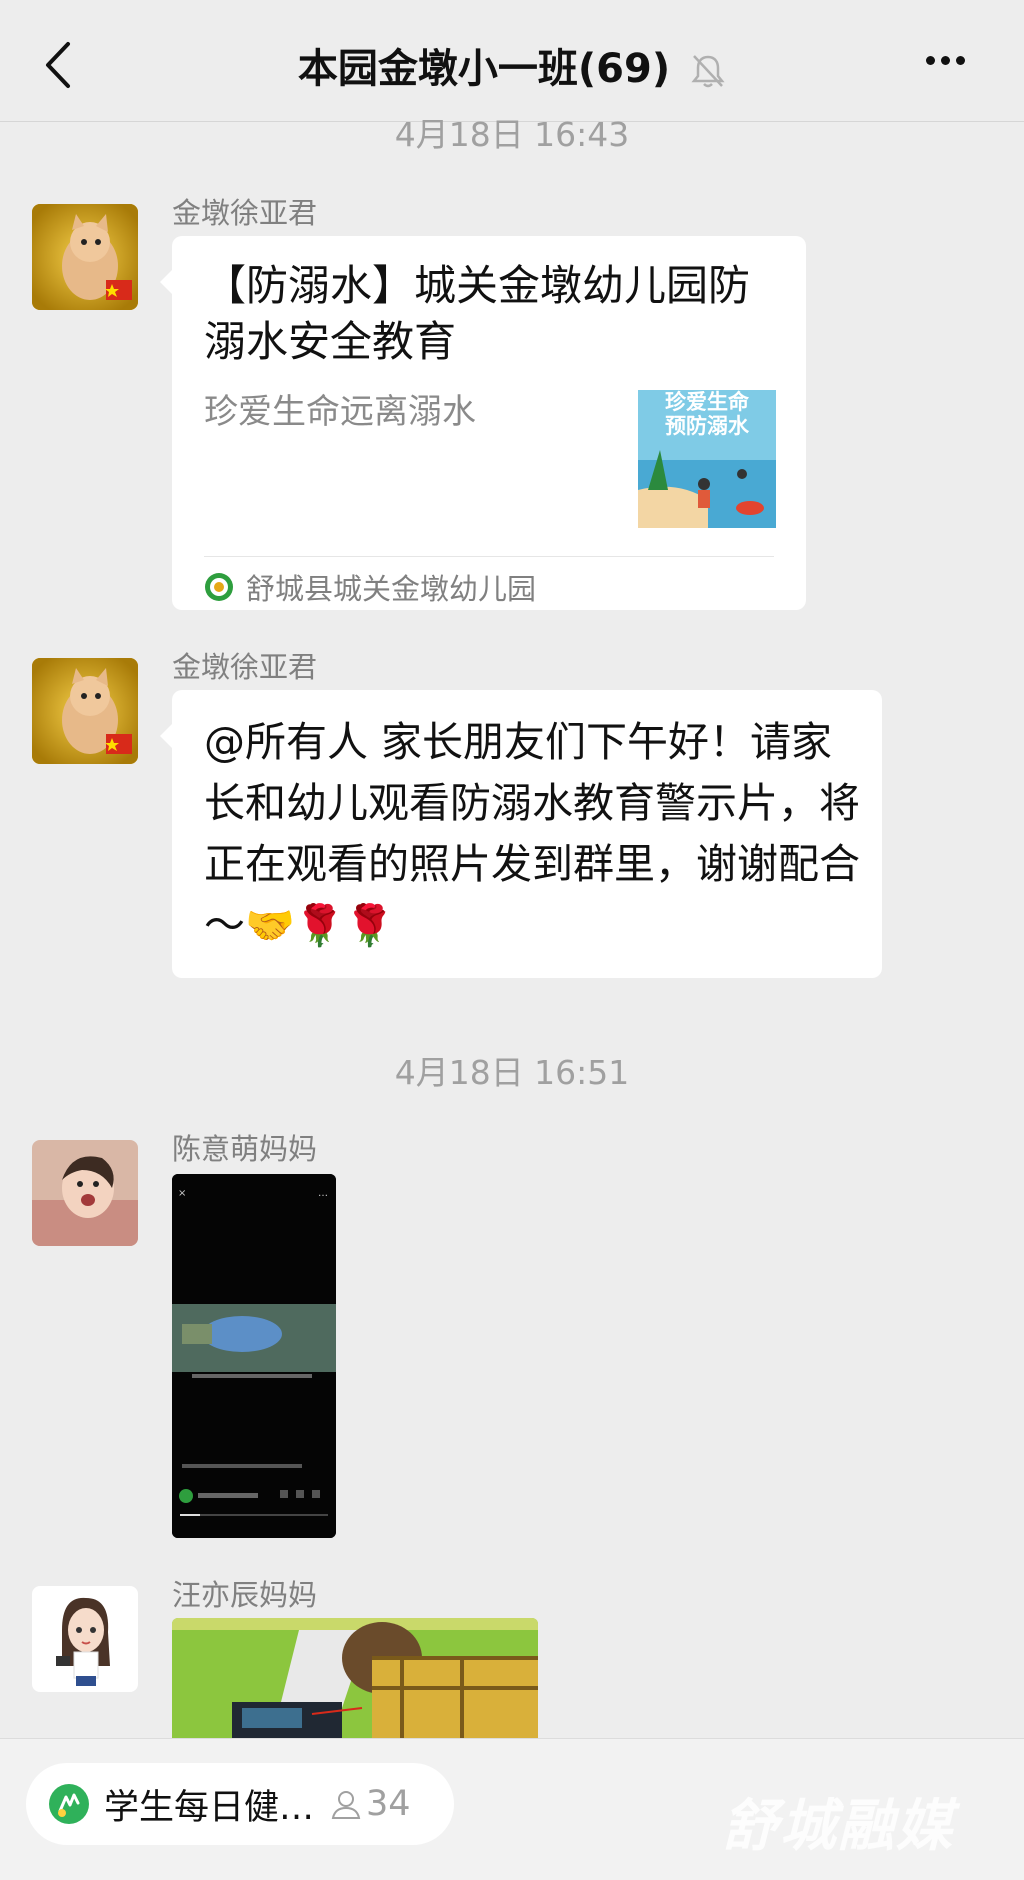 The image size is (1024, 1880). Describe the element at coordinates (951, 60) in the screenshot. I see `more-button` at that location.